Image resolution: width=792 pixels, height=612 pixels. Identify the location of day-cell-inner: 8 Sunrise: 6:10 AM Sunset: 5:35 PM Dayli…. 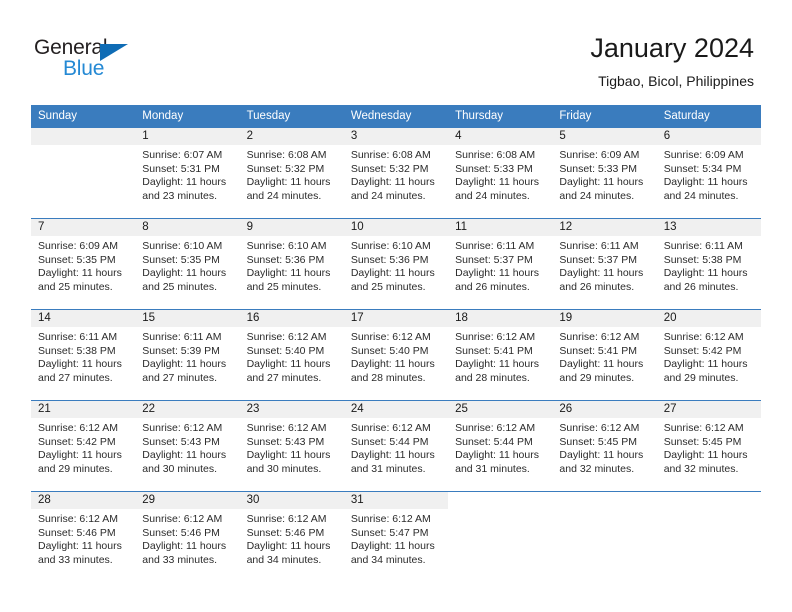
(187, 264).